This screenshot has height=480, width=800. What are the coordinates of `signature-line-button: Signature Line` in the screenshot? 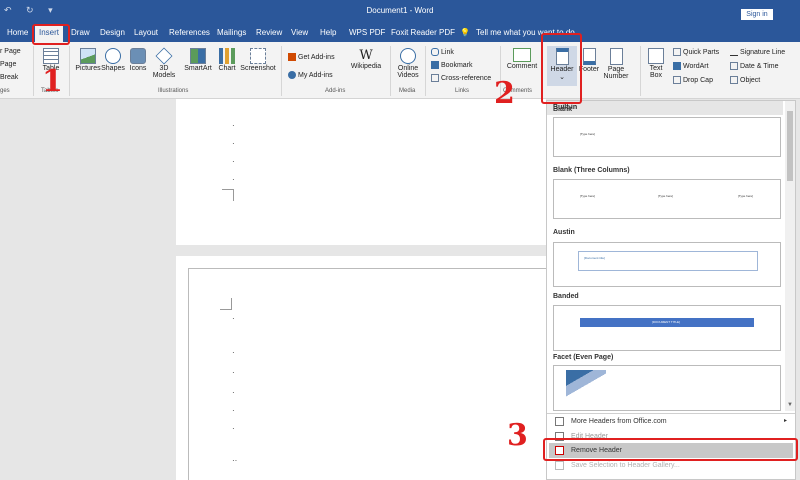 It's located at (757, 52).